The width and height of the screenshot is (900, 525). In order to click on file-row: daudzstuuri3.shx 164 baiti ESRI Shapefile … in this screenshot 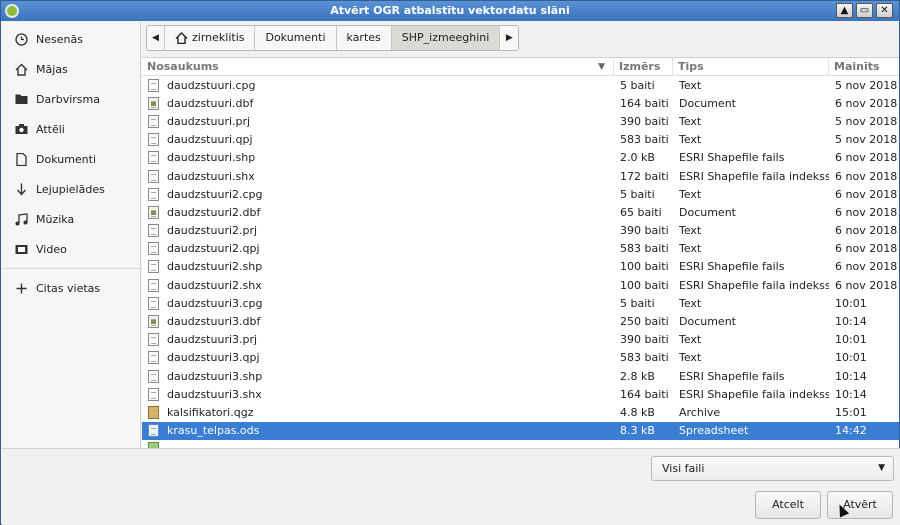, I will do `click(520, 394)`.